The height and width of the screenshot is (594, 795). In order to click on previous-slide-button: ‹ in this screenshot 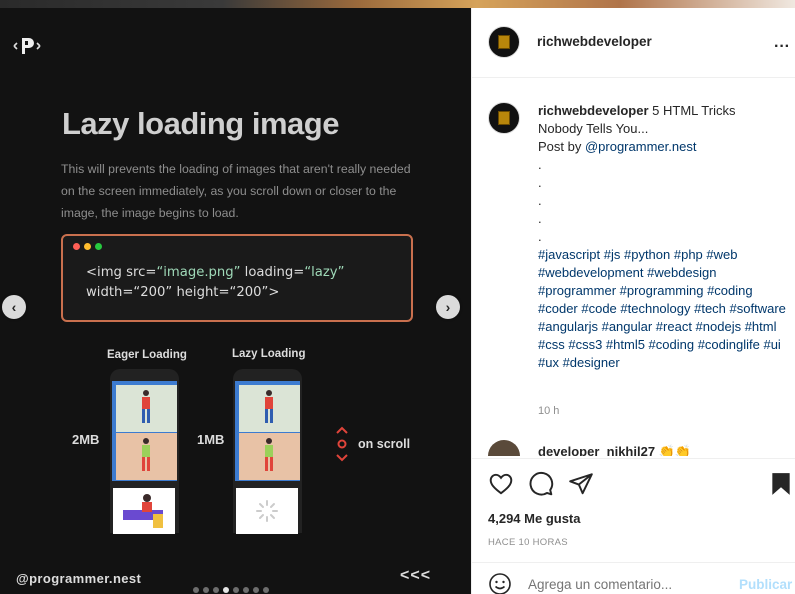, I will do `click(14, 307)`.